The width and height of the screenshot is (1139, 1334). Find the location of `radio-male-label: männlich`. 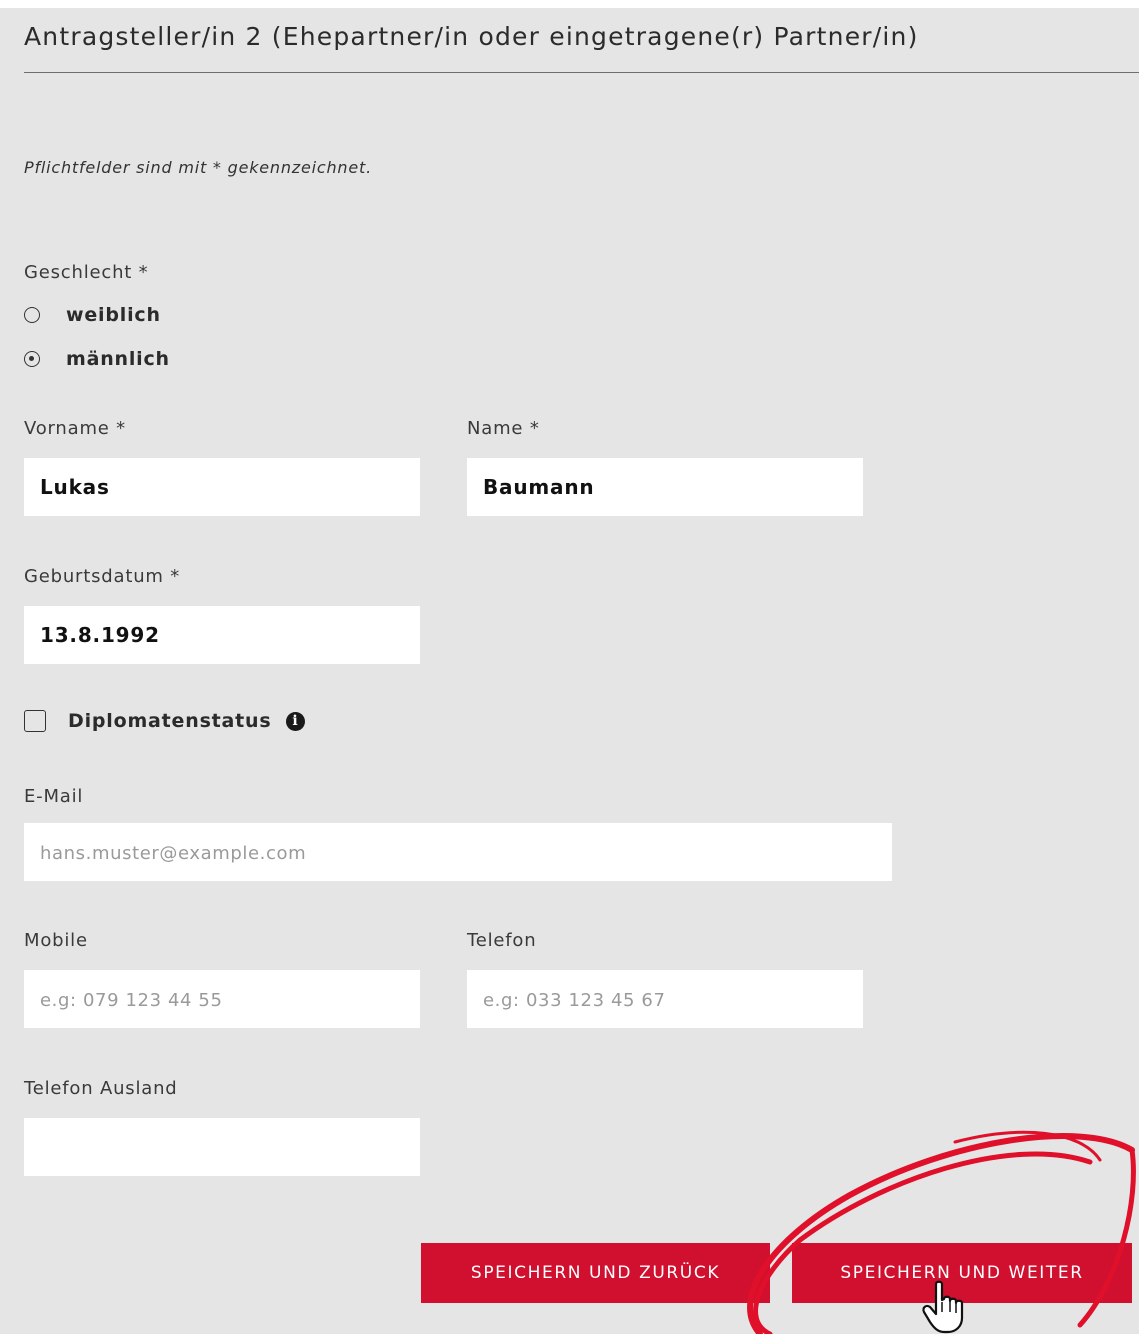

radio-male-label: männlich is located at coordinates (118, 359).